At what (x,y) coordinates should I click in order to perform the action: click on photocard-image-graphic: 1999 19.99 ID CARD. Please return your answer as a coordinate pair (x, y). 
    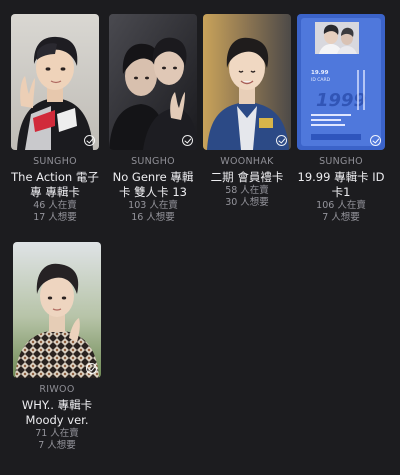
    Looking at the image, I should click on (341, 82).